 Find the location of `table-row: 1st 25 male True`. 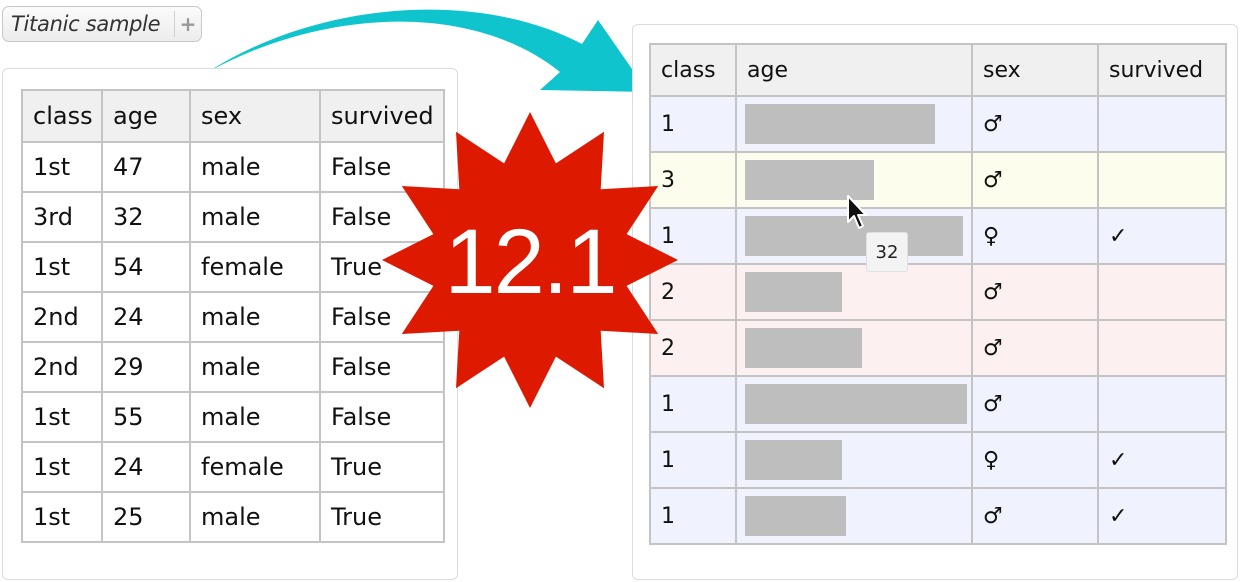

table-row: 1st 25 male True is located at coordinates (233, 517).